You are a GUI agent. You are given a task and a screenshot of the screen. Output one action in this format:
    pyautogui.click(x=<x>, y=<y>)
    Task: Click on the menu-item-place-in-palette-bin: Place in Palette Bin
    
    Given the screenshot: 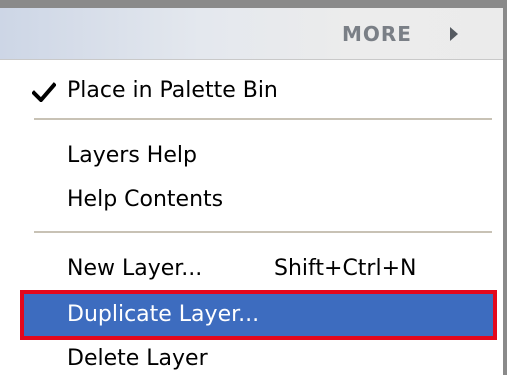 What is the action you would take?
    pyautogui.click(x=251, y=91)
    